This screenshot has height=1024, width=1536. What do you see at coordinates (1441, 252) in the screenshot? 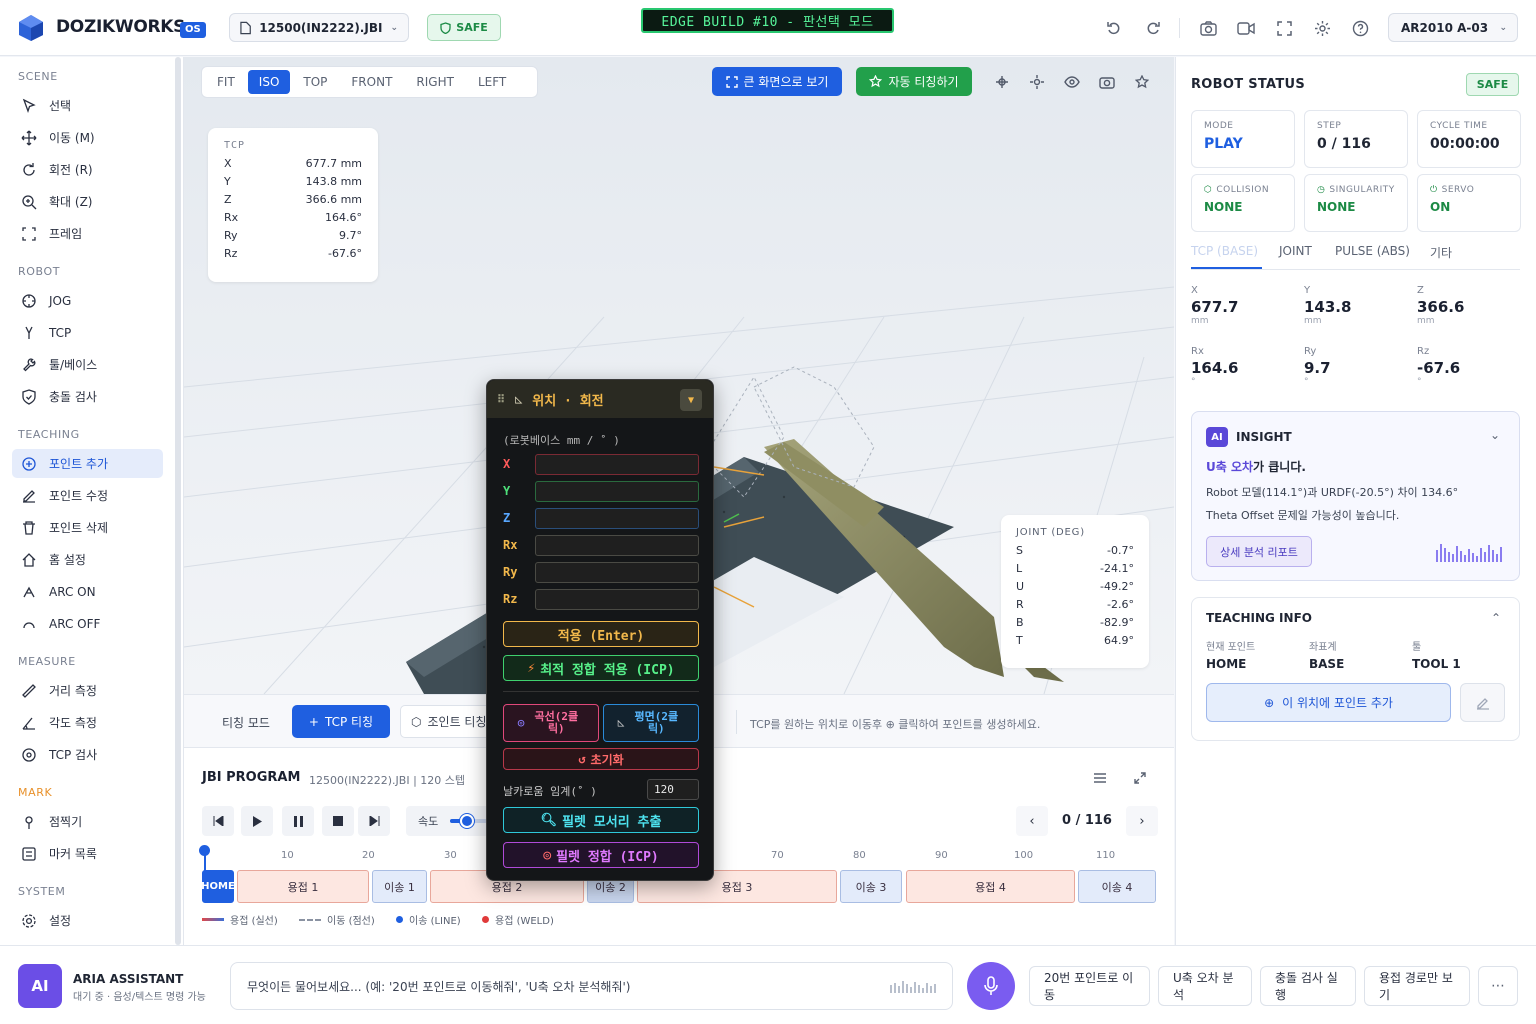
I see `tab-etc: 기타` at bounding box center [1441, 252].